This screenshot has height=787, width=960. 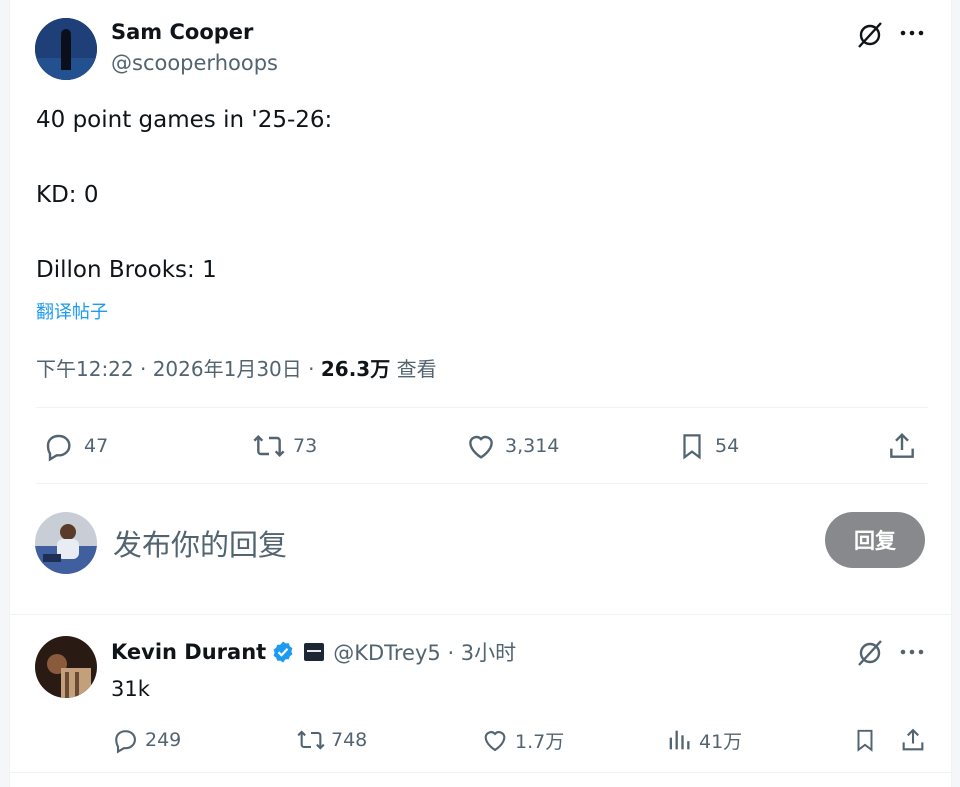 I want to click on divider-end, so click(x=481, y=772).